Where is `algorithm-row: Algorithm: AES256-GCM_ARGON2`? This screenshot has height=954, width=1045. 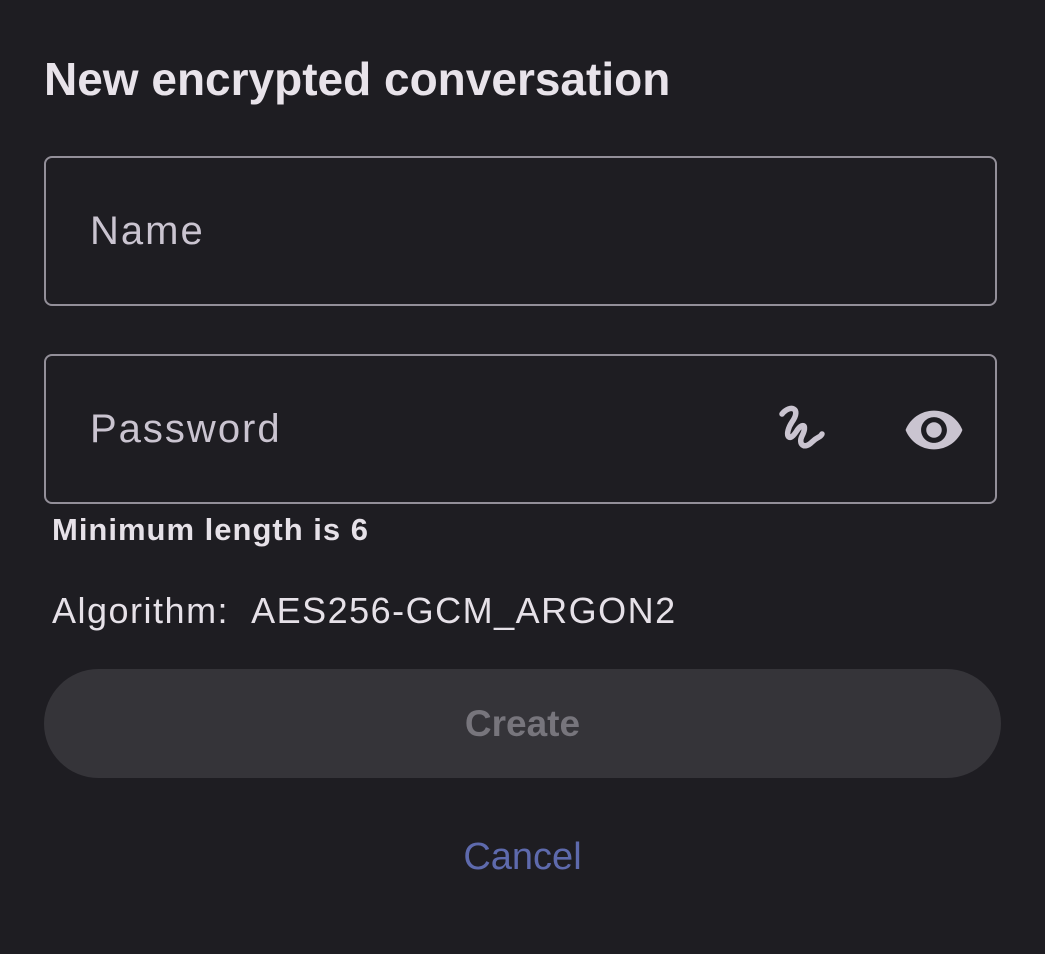 algorithm-row: Algorithm: AES256-GCM_ARGON2 is located at coordinates (364, 611).